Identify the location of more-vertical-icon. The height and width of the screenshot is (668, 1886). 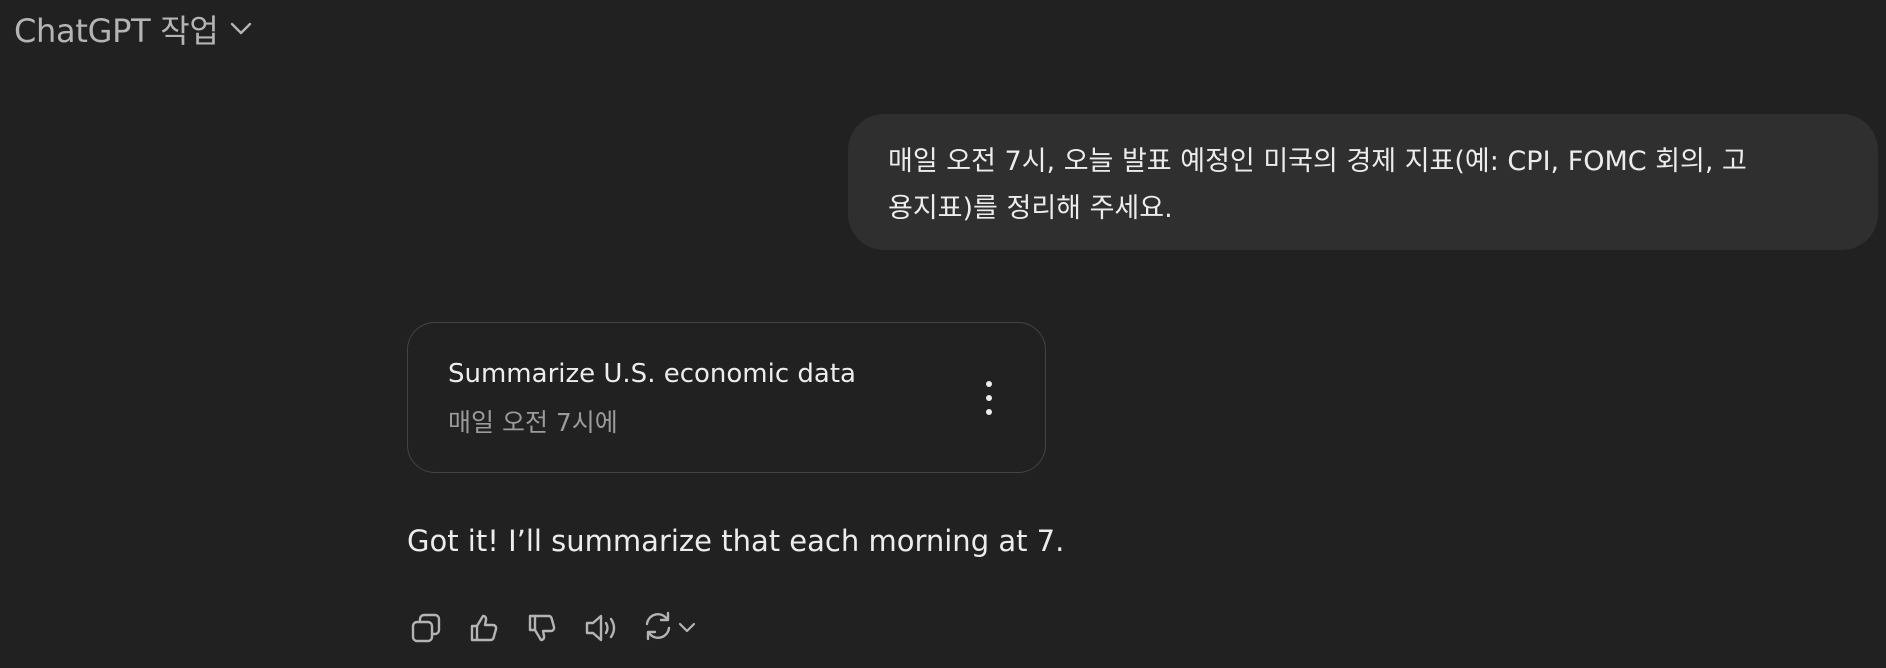
(989, 398).